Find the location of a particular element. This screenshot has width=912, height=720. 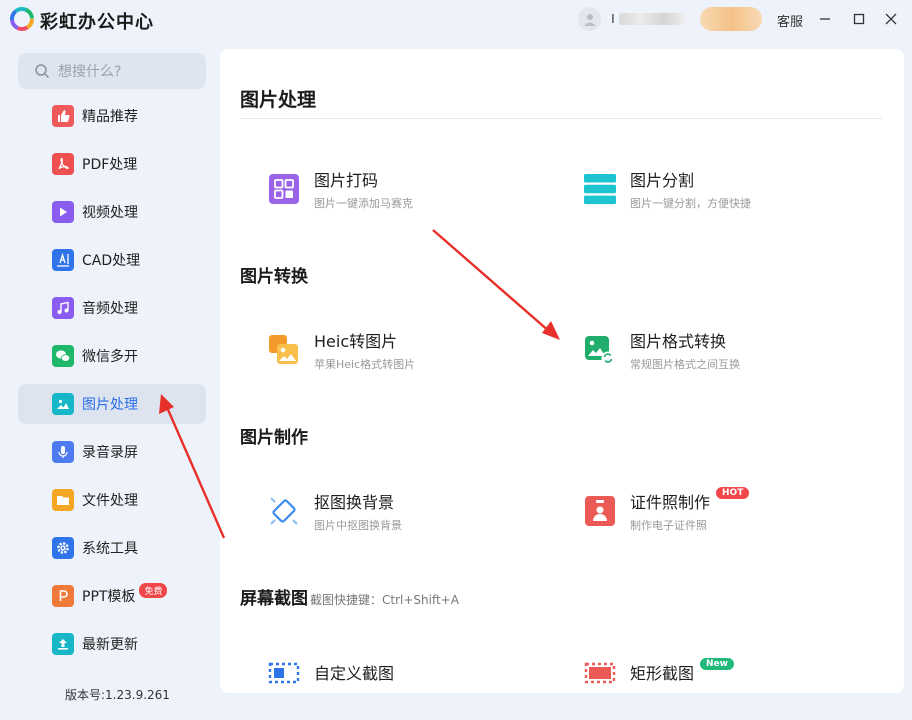

cutout-icon is located at coordinates (284, 511).